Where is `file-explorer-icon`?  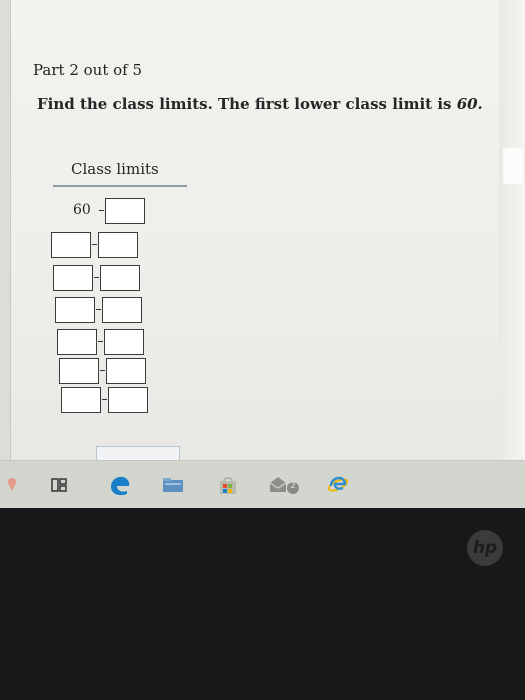
file-explorer-icon is located at coordinates (173, 485).